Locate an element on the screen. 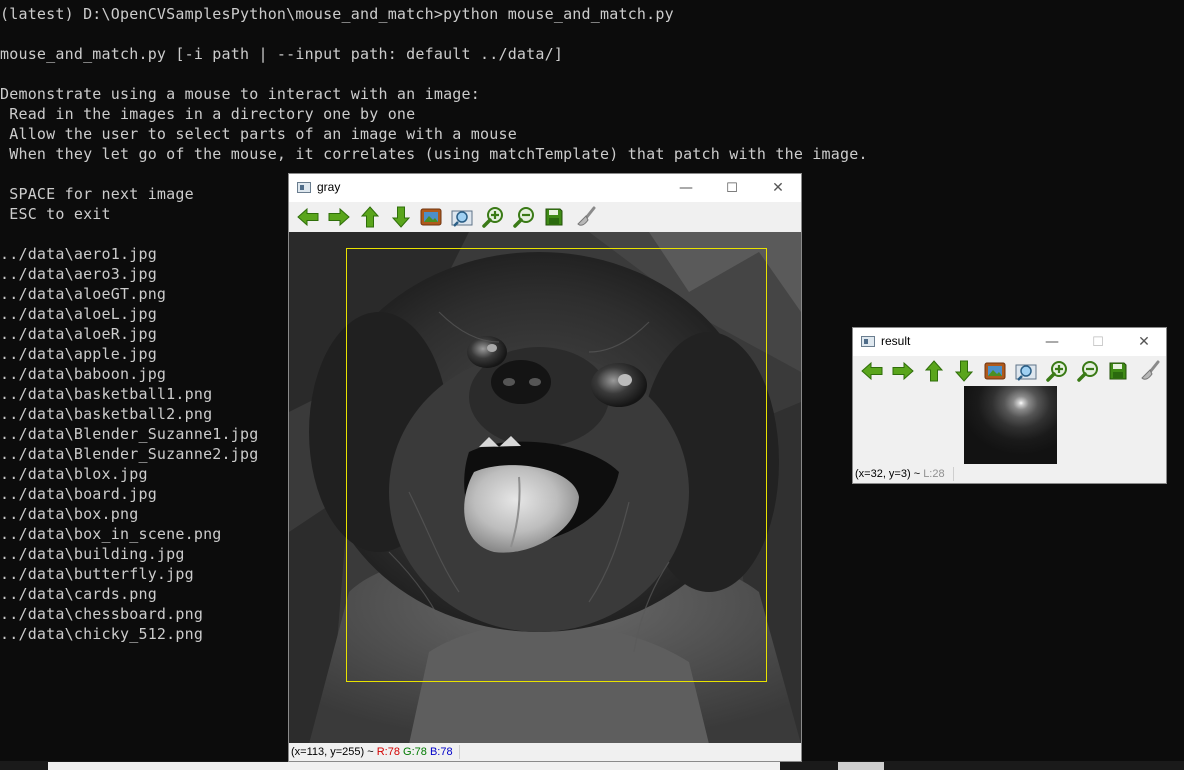 This screenshot has width=1184, height=770. cursor-coords: (x=113, y=255) ~ is located at coordinates (332, 752).